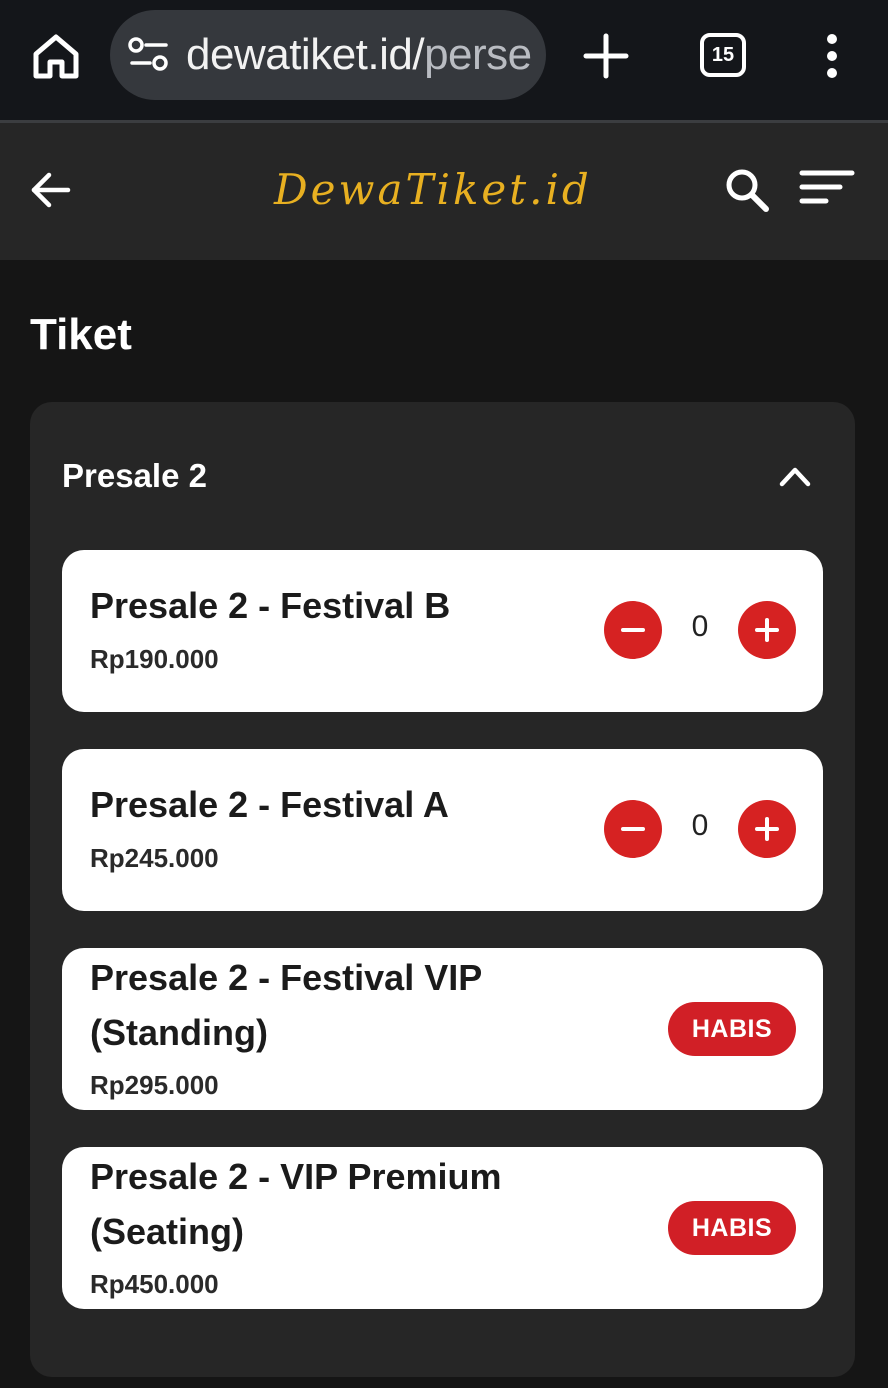 Image resolution: width=888 pixels, height=1388 pixels. I want to click on ticket-name: Presale 2 - VIP Premium (Seating), so click(296, 1204).